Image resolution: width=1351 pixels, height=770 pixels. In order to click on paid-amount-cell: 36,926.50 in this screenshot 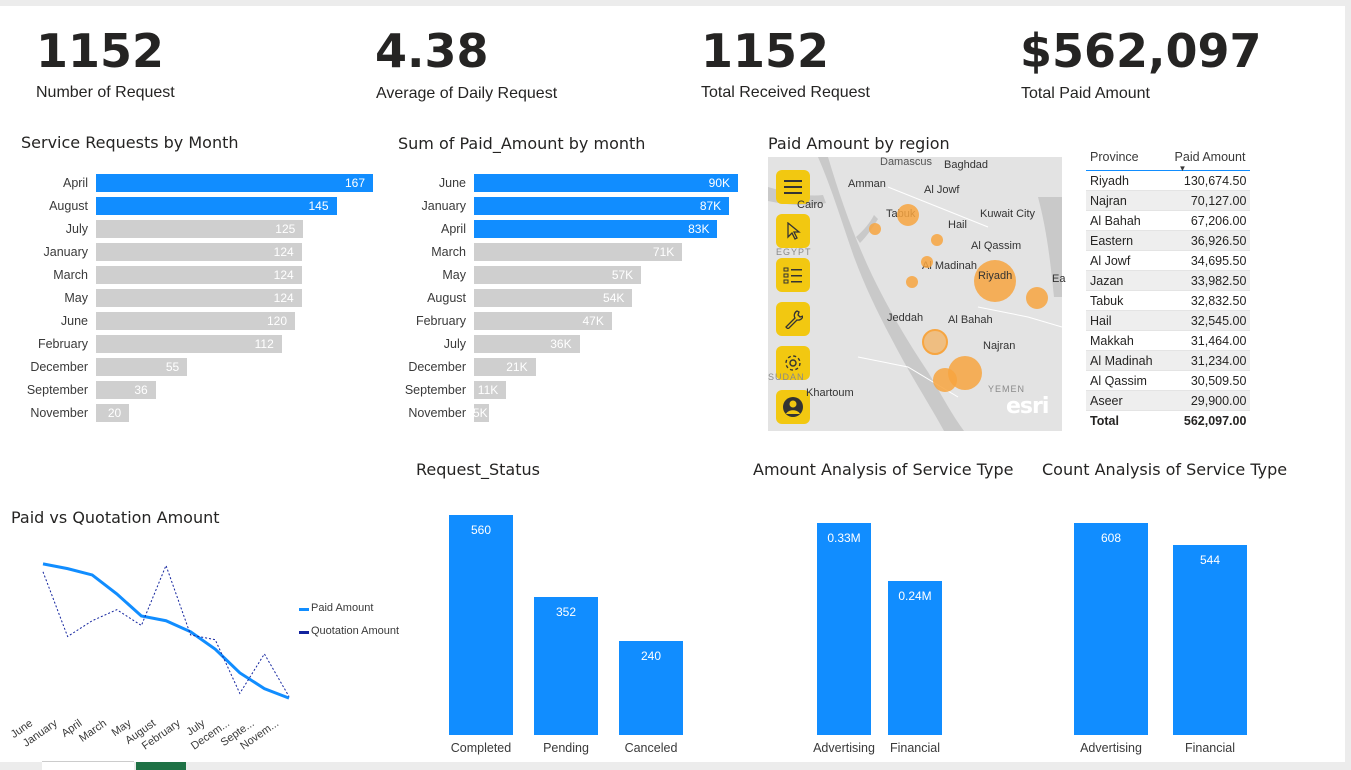, I will do `click(1203, 240)`.